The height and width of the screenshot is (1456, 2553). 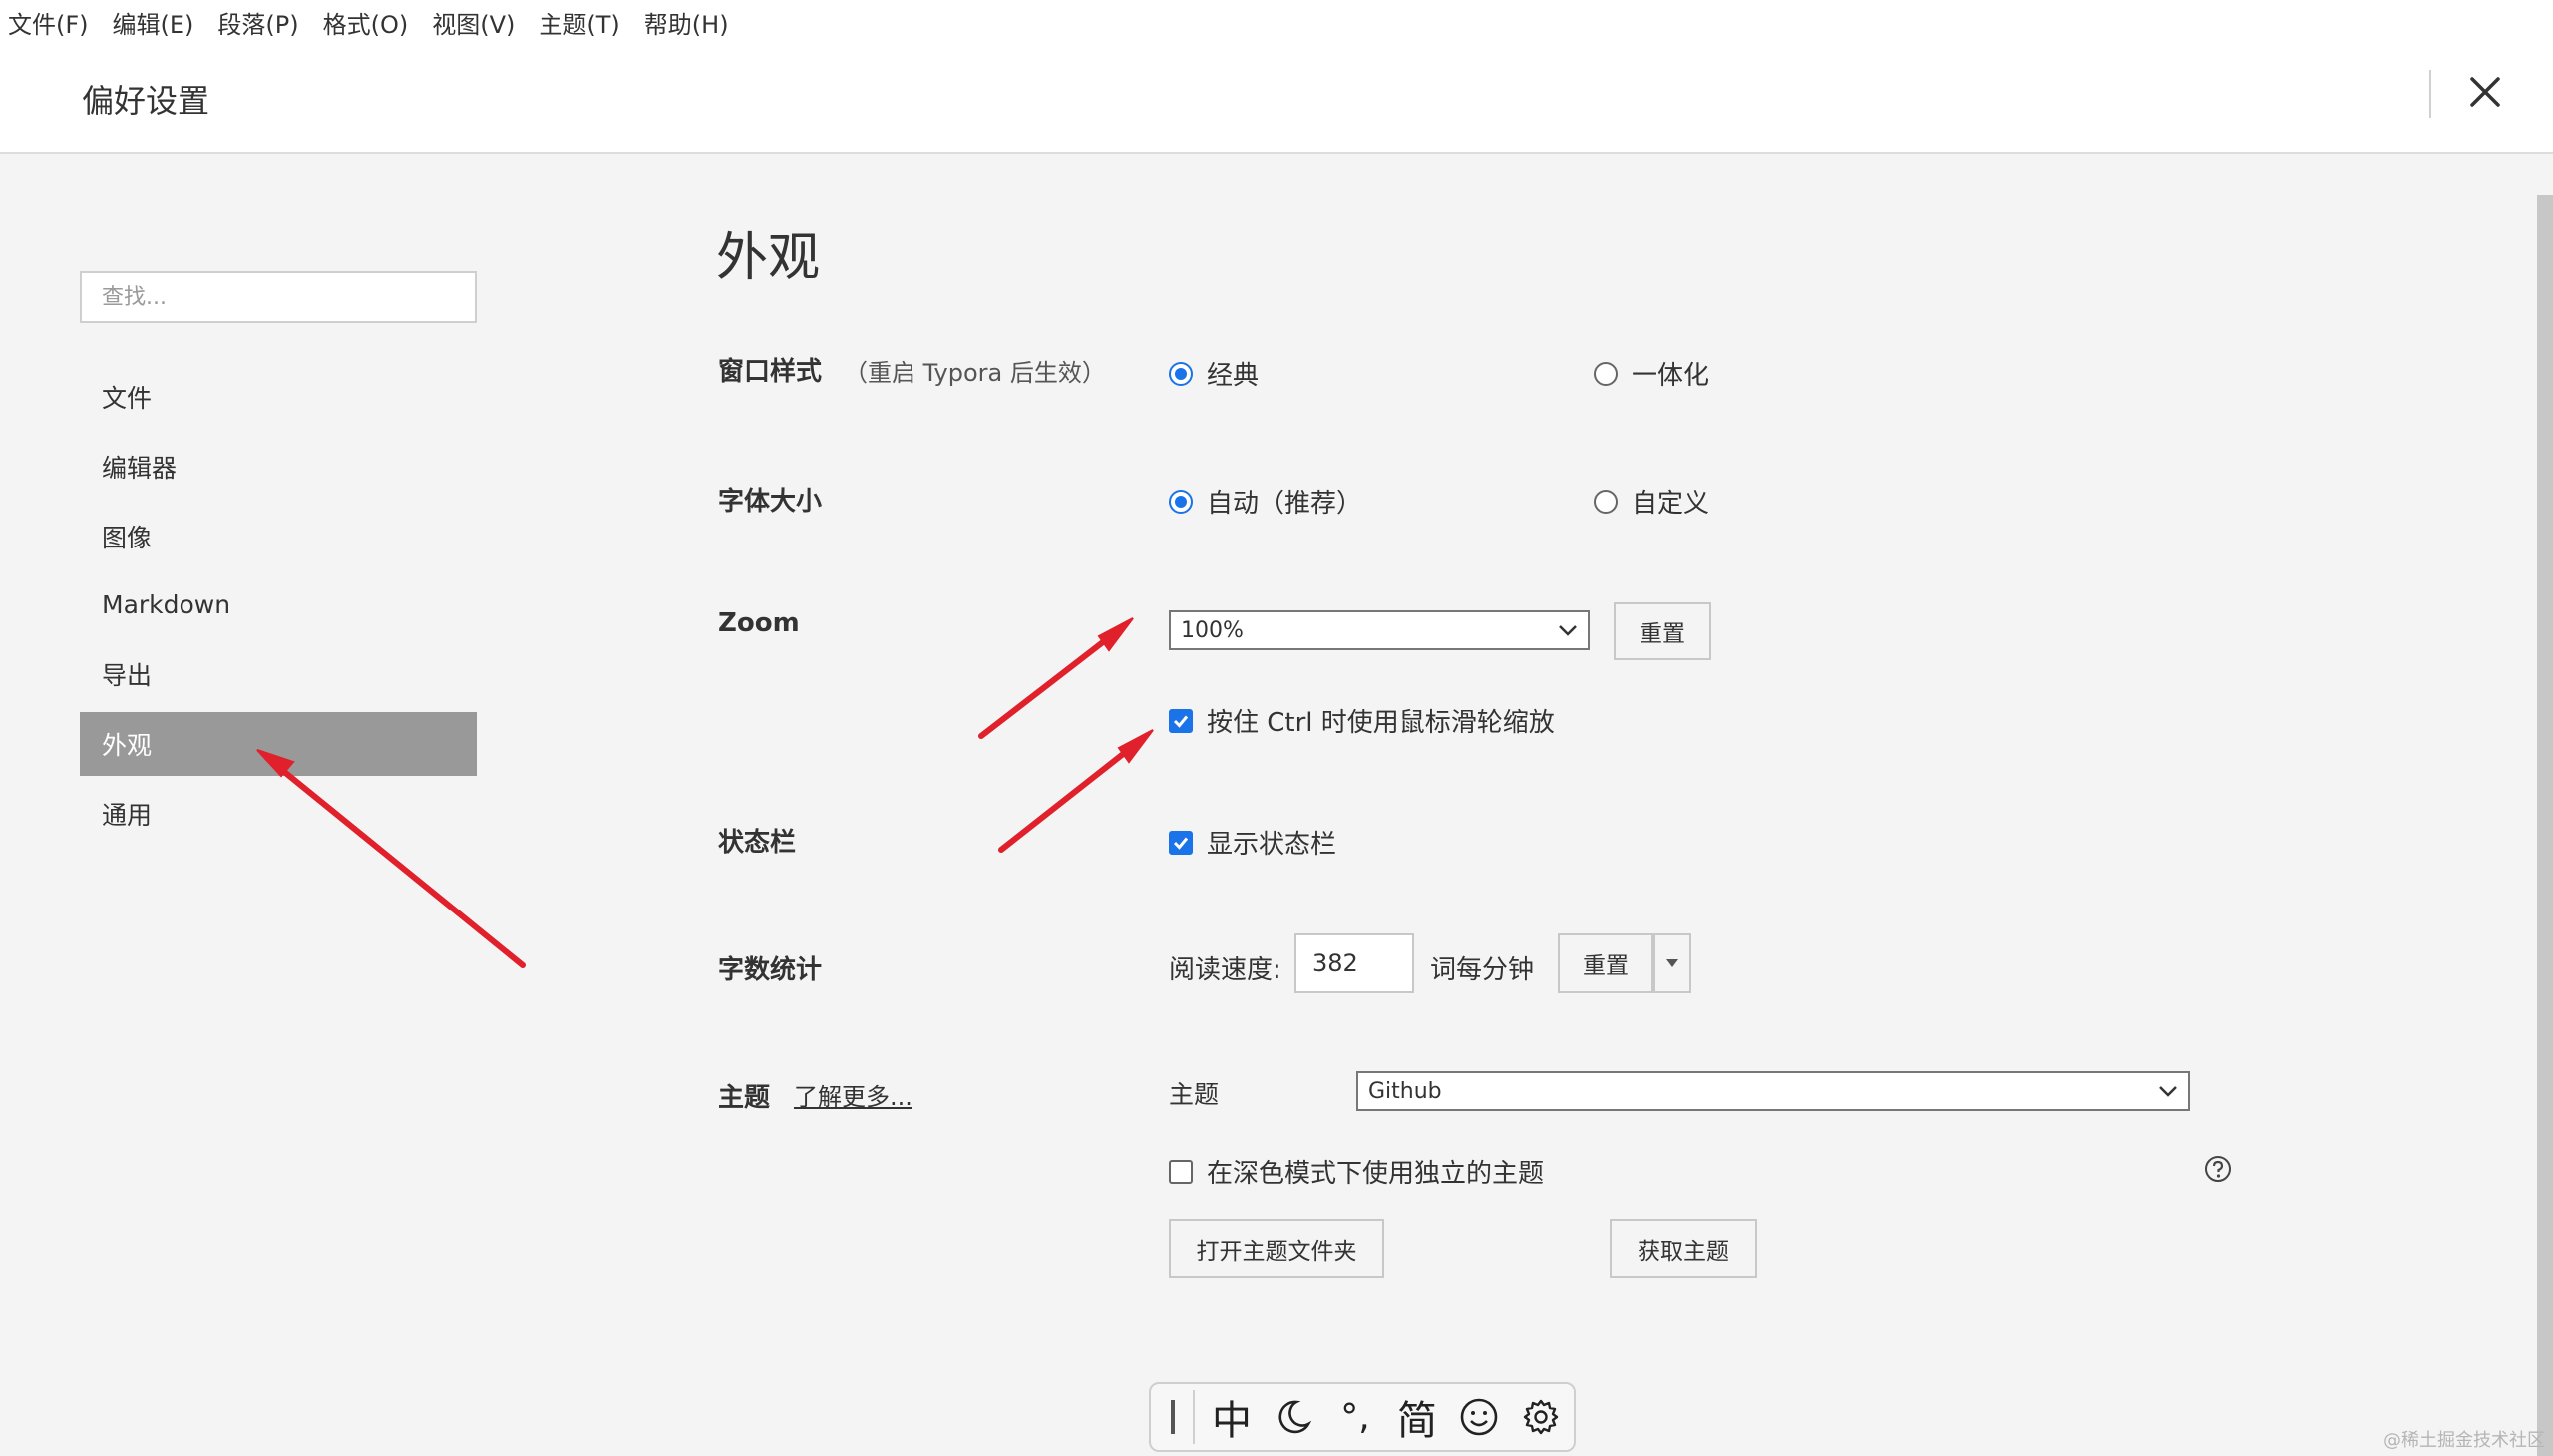 I want to click on window-style-note: （重启 Typora 后生效）, so click(x=975, y=373).